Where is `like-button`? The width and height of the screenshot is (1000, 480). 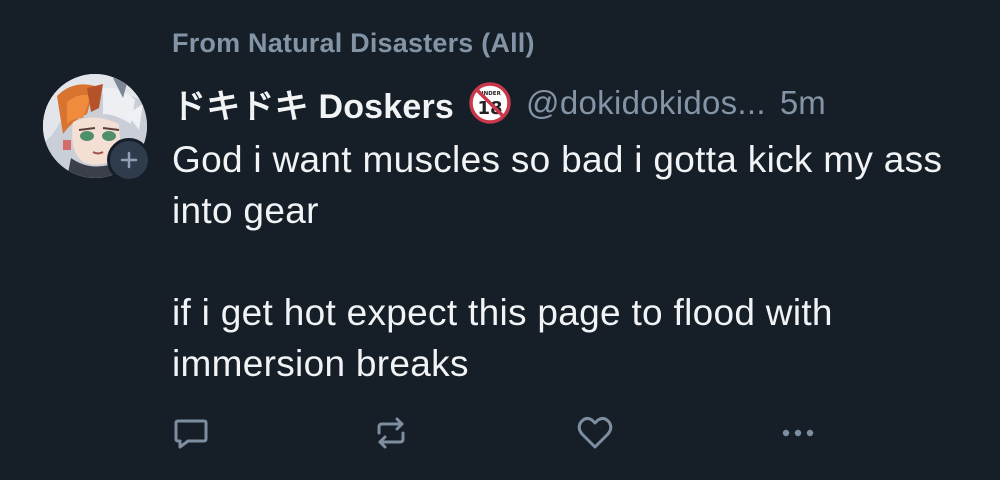 like-button is located at coordinates (595, 433).